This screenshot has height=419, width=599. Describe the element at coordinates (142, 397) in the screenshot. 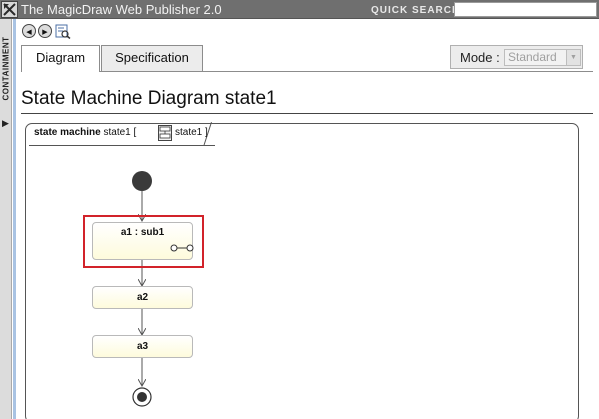

I see `final-node` at that location.